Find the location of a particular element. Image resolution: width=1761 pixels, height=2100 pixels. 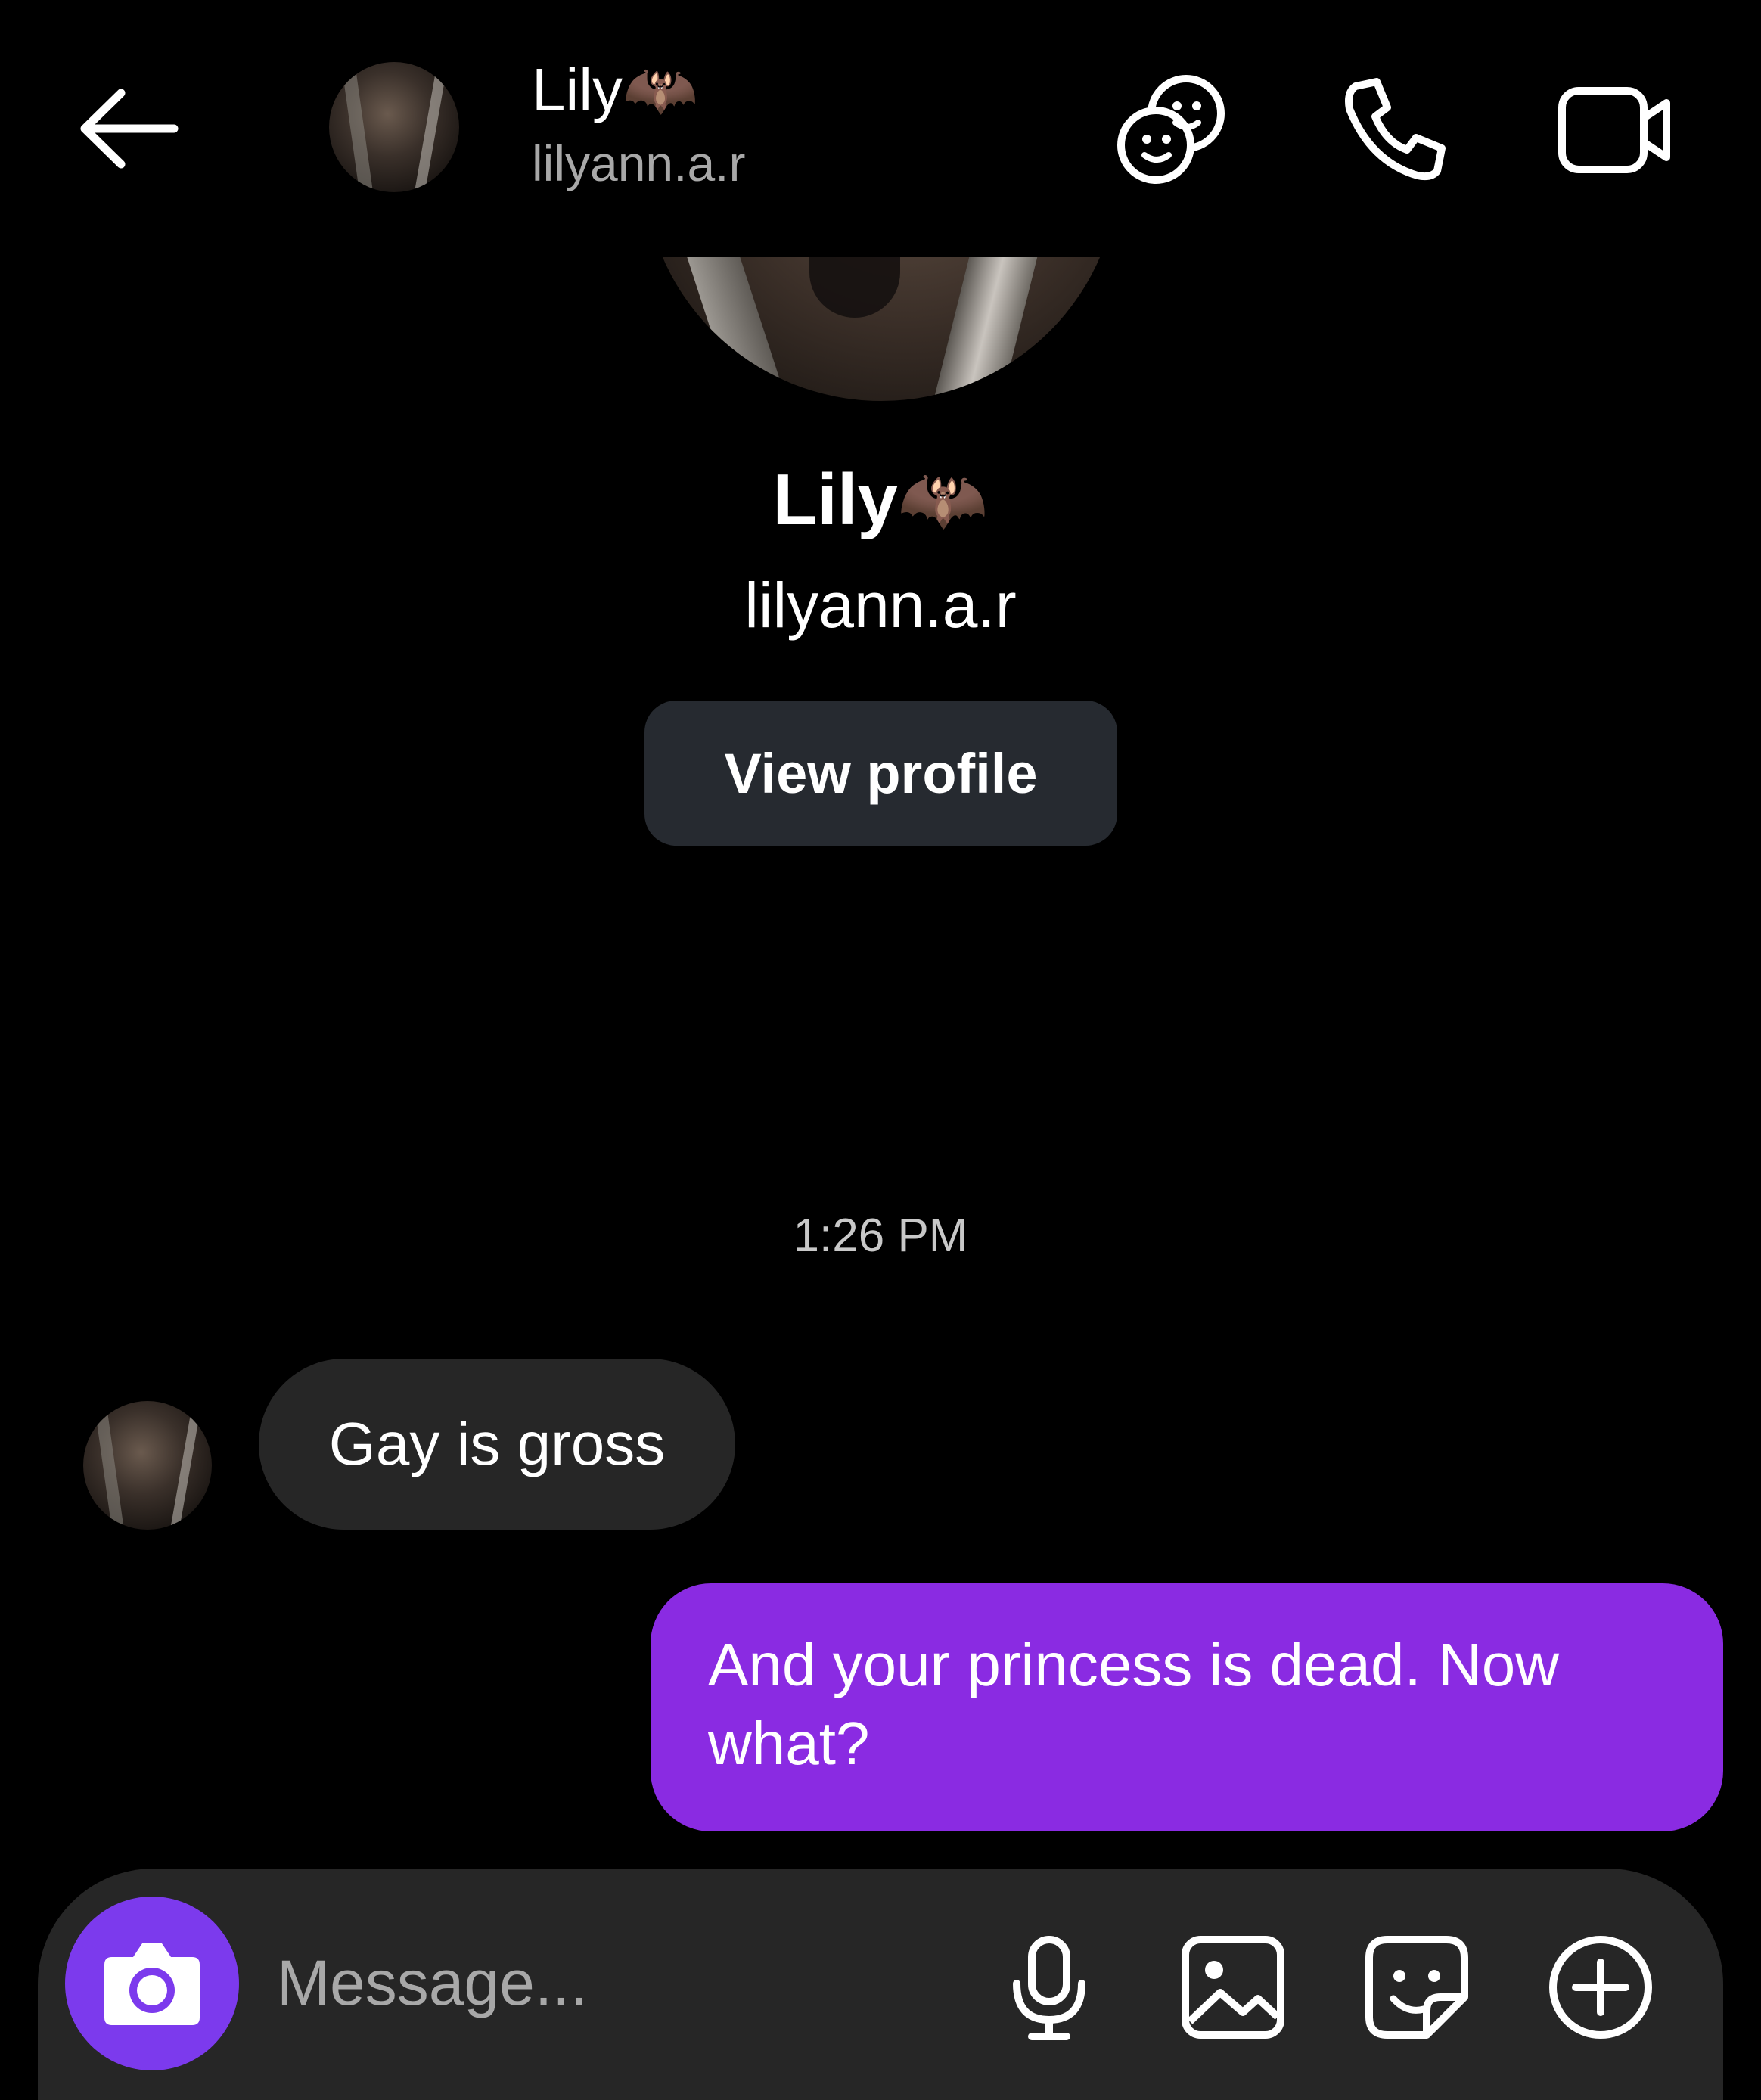

stickers-faces-icon is located at coordinates (1171, 129).